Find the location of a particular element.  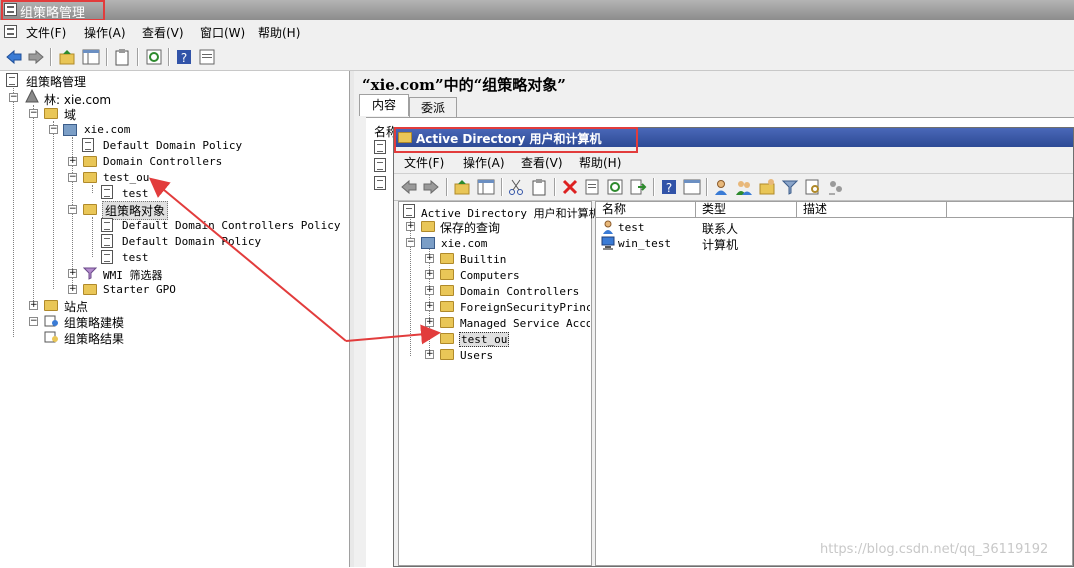

aduc-container: ForeignSecurityPrincip is located at coordinates (525, 307).